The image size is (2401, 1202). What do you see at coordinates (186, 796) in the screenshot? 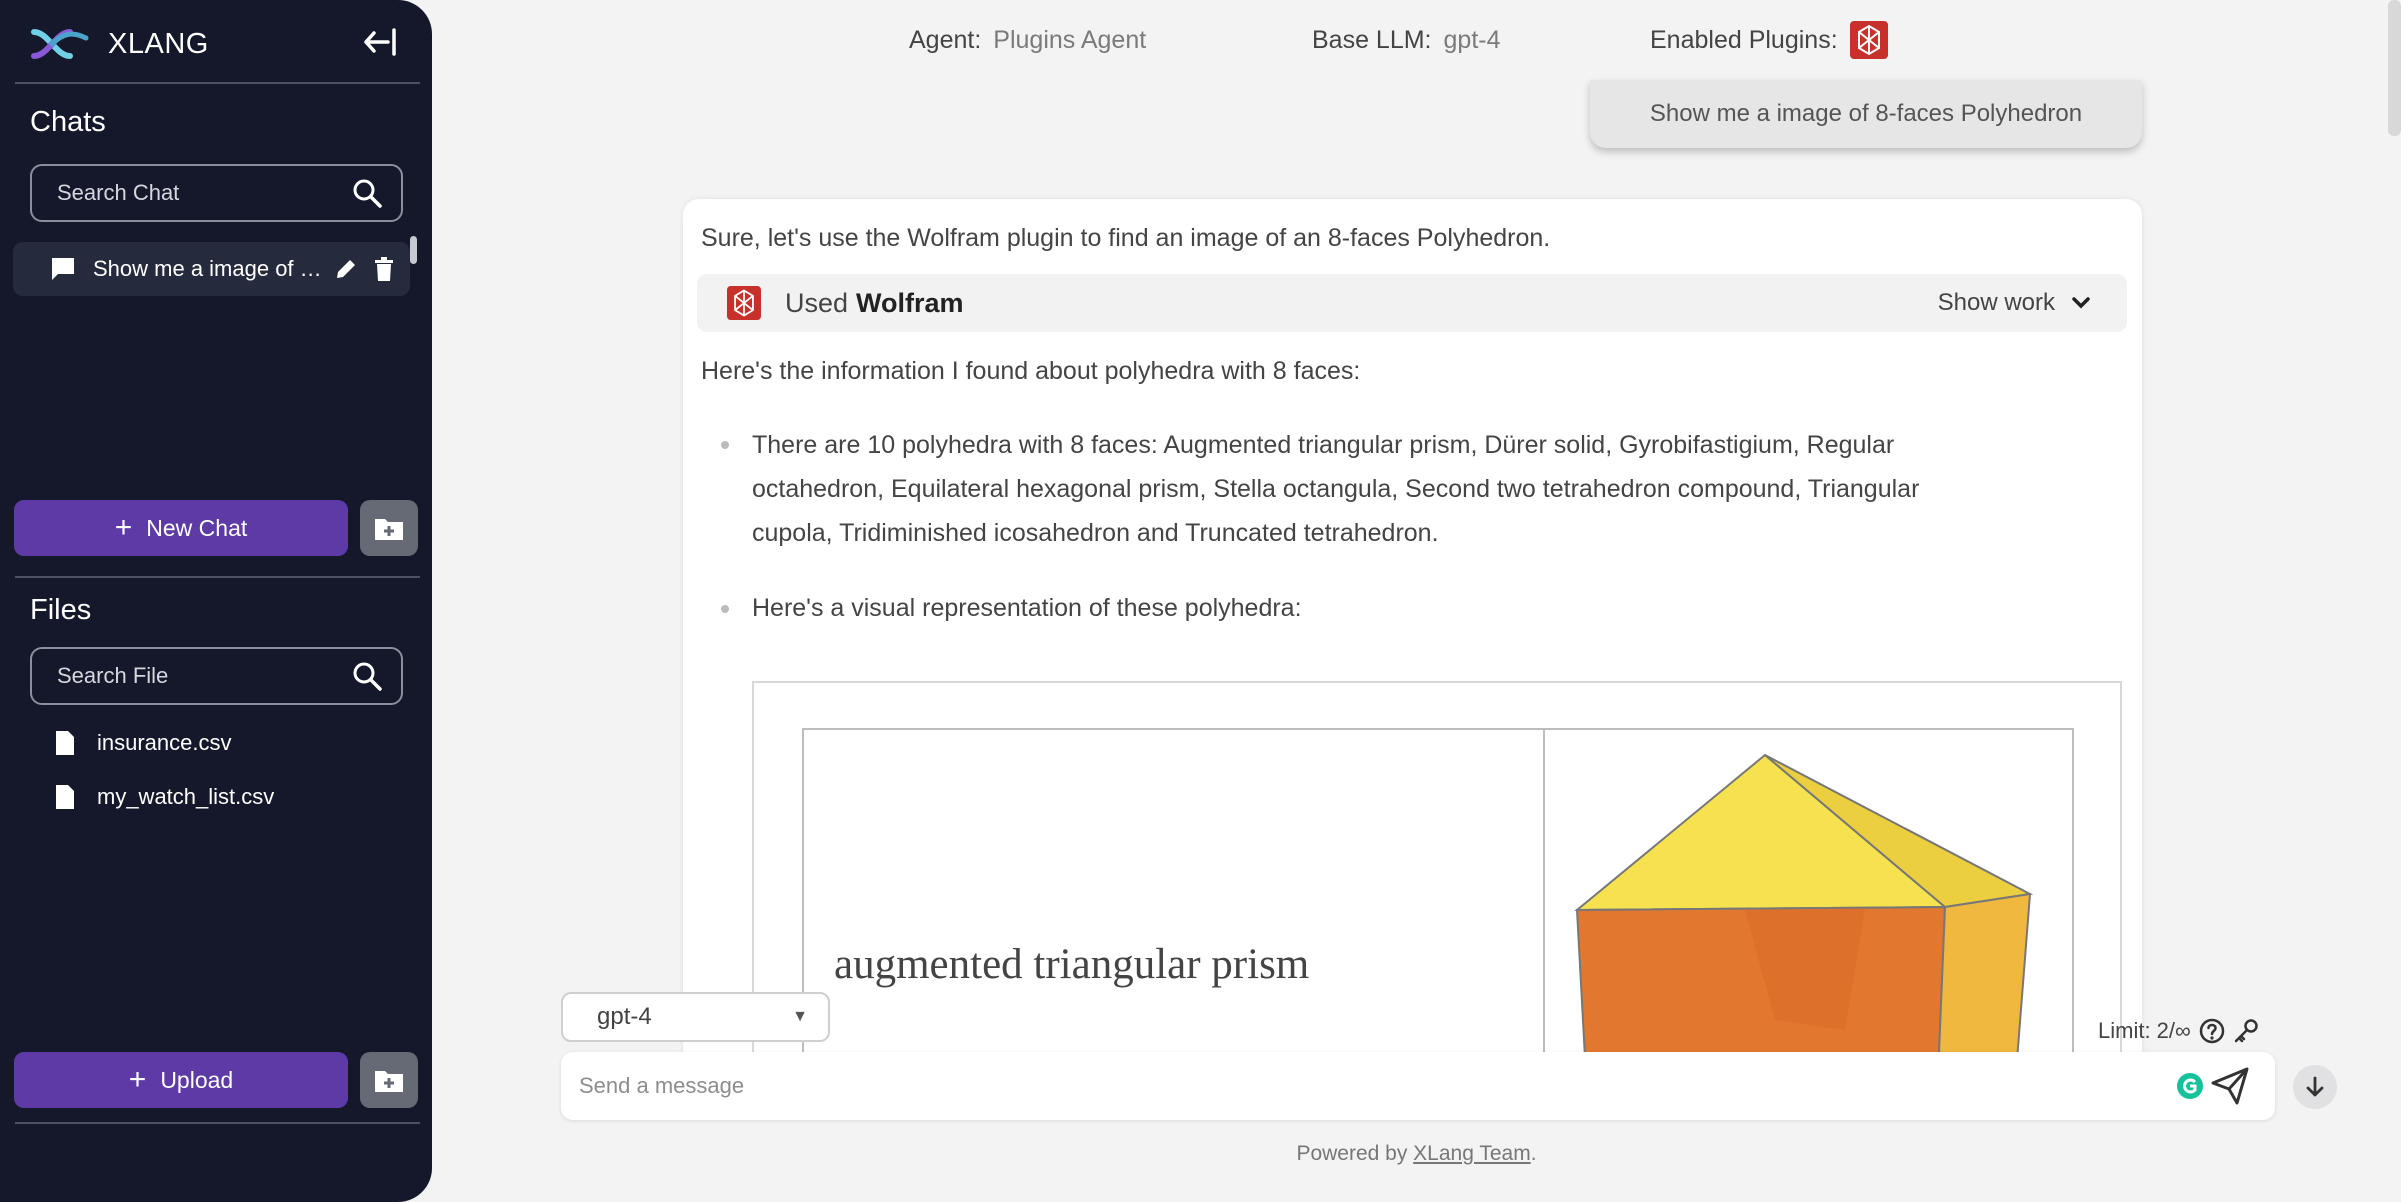
I see `file-name: my_watch_list.csv` at bounding box center [186, 796].